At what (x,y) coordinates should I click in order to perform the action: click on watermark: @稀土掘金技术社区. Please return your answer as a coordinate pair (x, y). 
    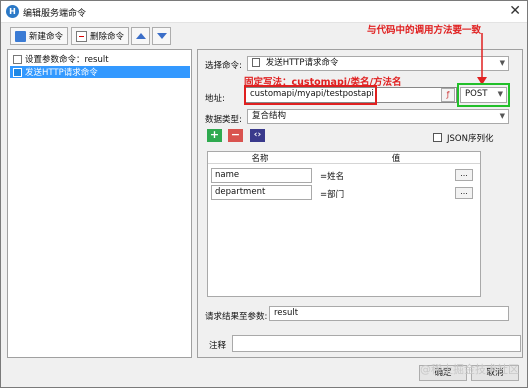
    Looking at the image, I should click on (469, 369).